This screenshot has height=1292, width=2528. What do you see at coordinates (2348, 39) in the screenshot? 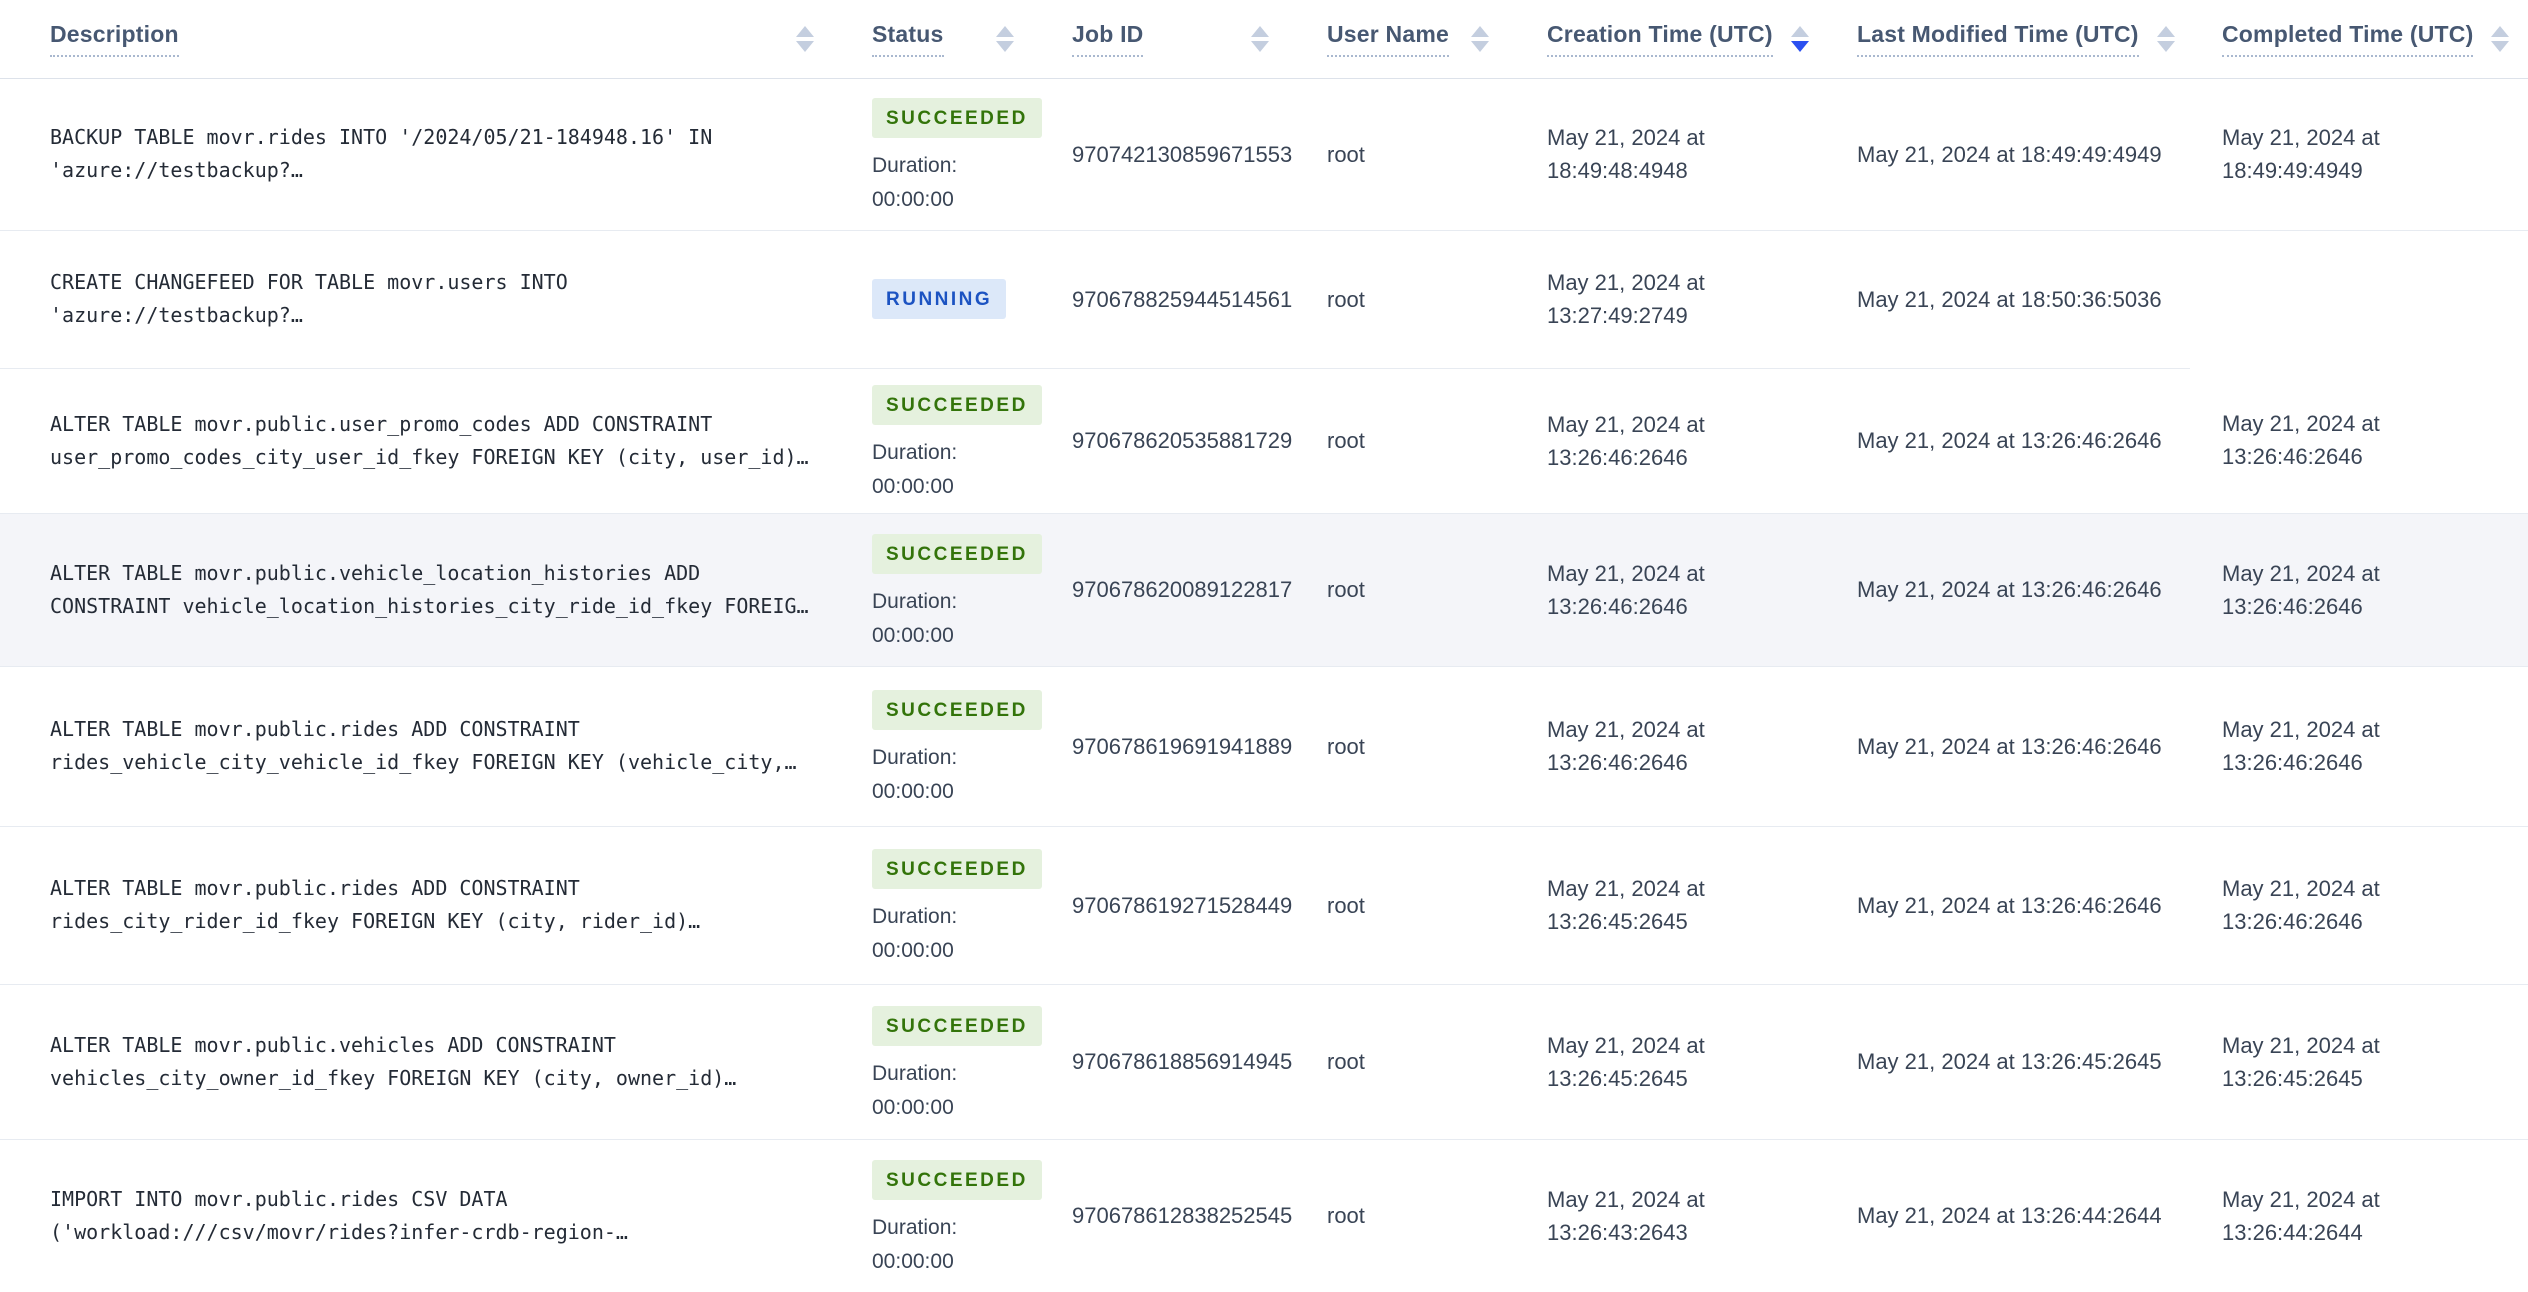
I see `column-label-completed-time: Completed Time (UTC)` at bounding box center [2348, 39].